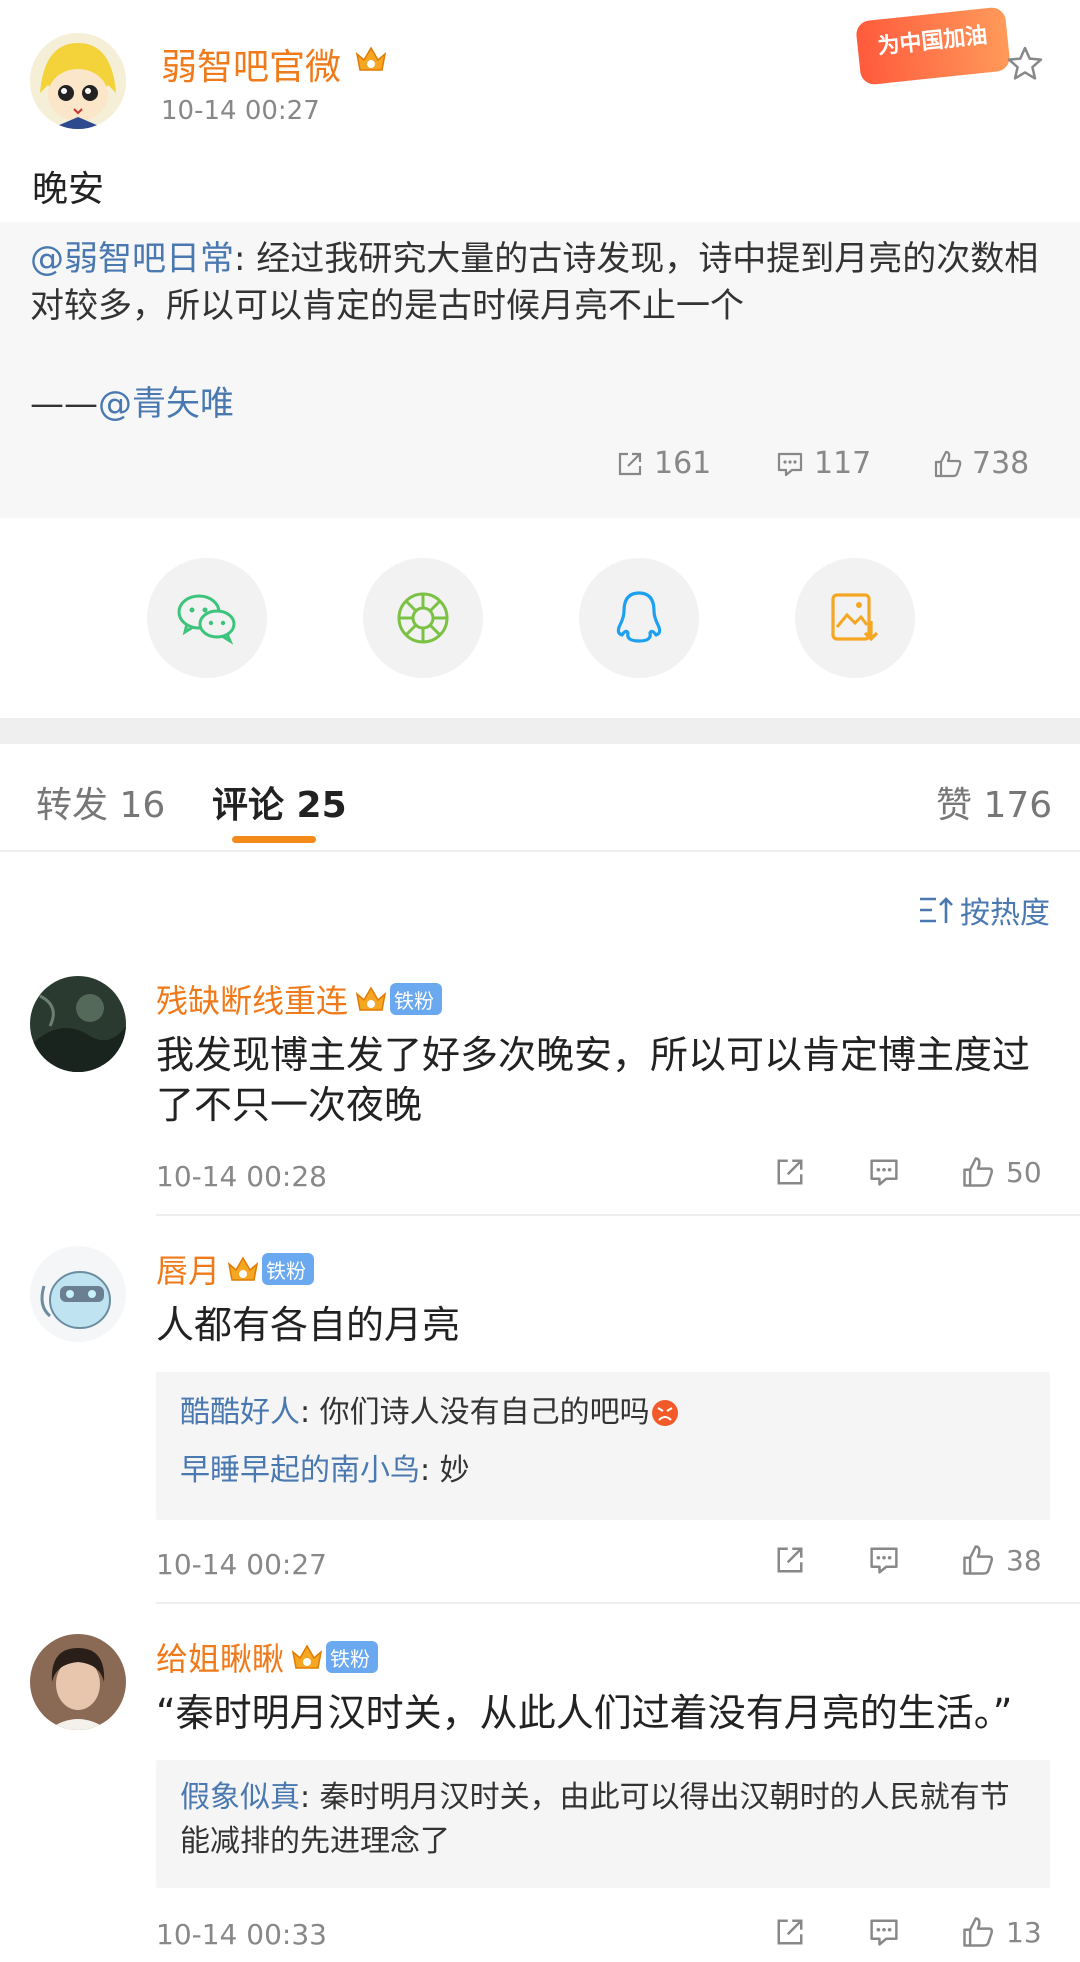 The height and width of the screenshot is (1962, 1080). Describe the element at coordinates (240, 111) in the screenshot. I see `post-time: 10-14 00:27` at that location.